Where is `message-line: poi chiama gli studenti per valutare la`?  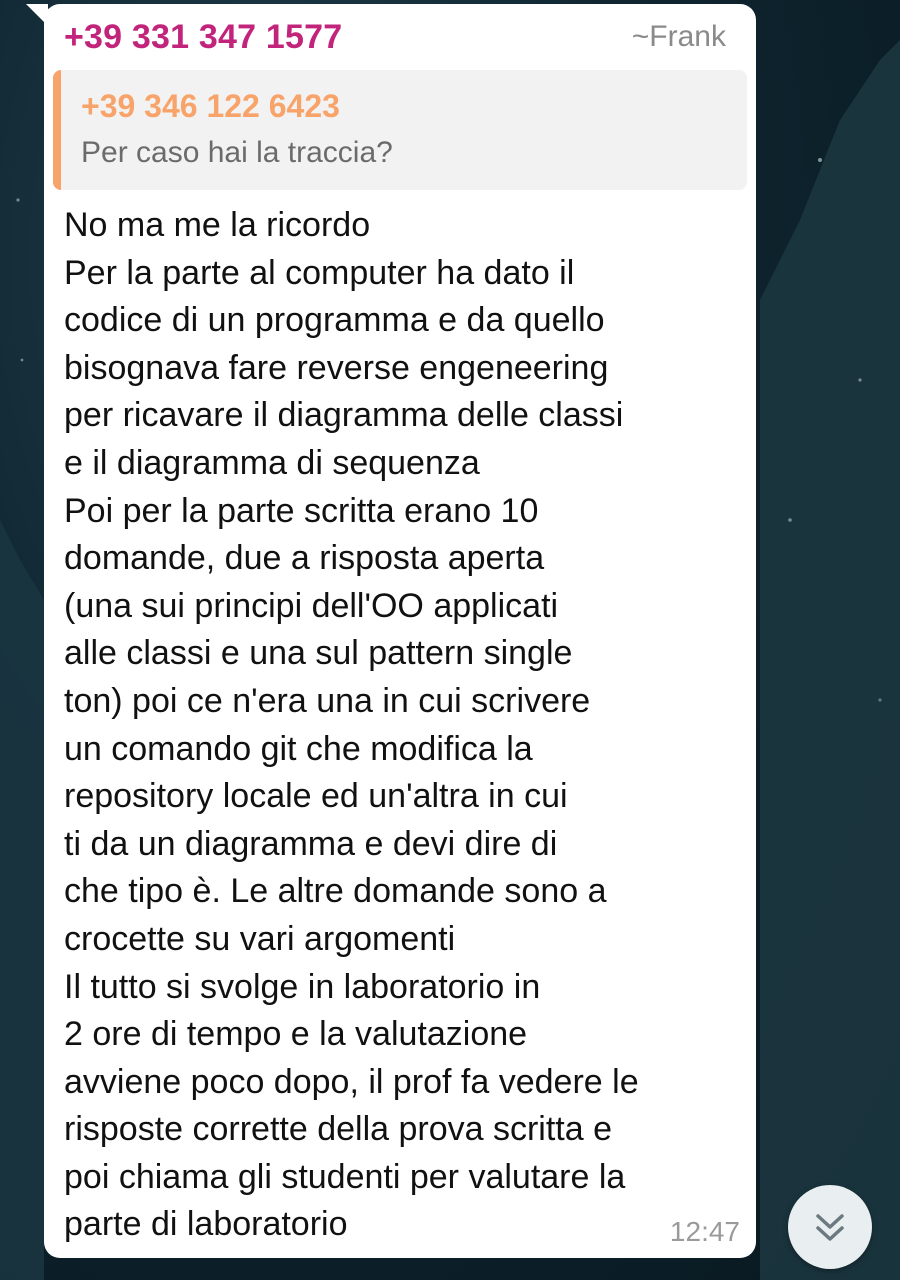
message-line: poi chiama gli studenti per valutare la is located at coordinates (345, 1176).